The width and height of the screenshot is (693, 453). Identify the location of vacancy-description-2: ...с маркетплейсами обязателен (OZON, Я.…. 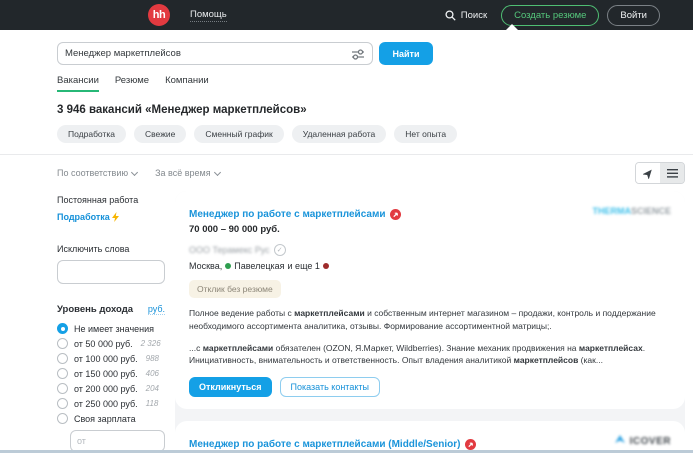
(417, 354).